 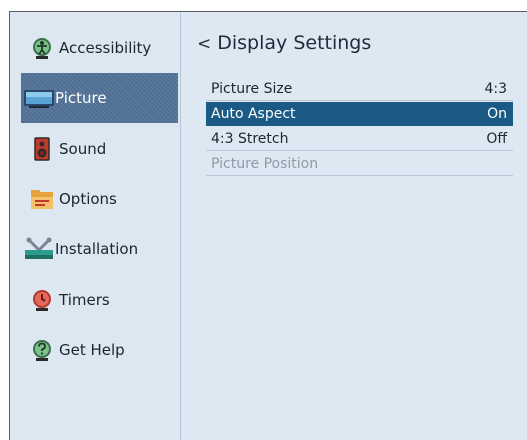 I want to click on breadcrumb: < Display Settings, so click(x=284, y=43).